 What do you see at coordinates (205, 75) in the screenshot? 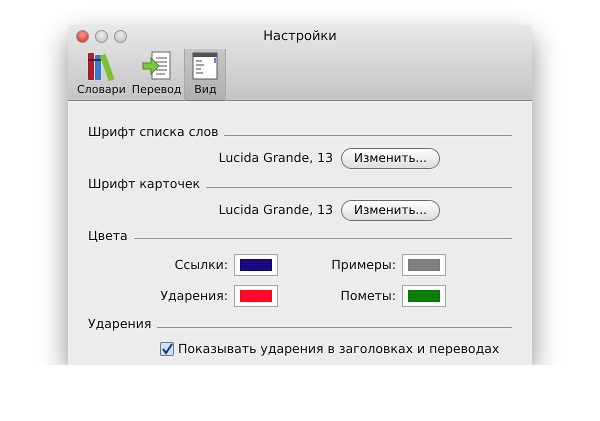
I see `toolbar-tab: Вид` at bounding box center [205, 75].